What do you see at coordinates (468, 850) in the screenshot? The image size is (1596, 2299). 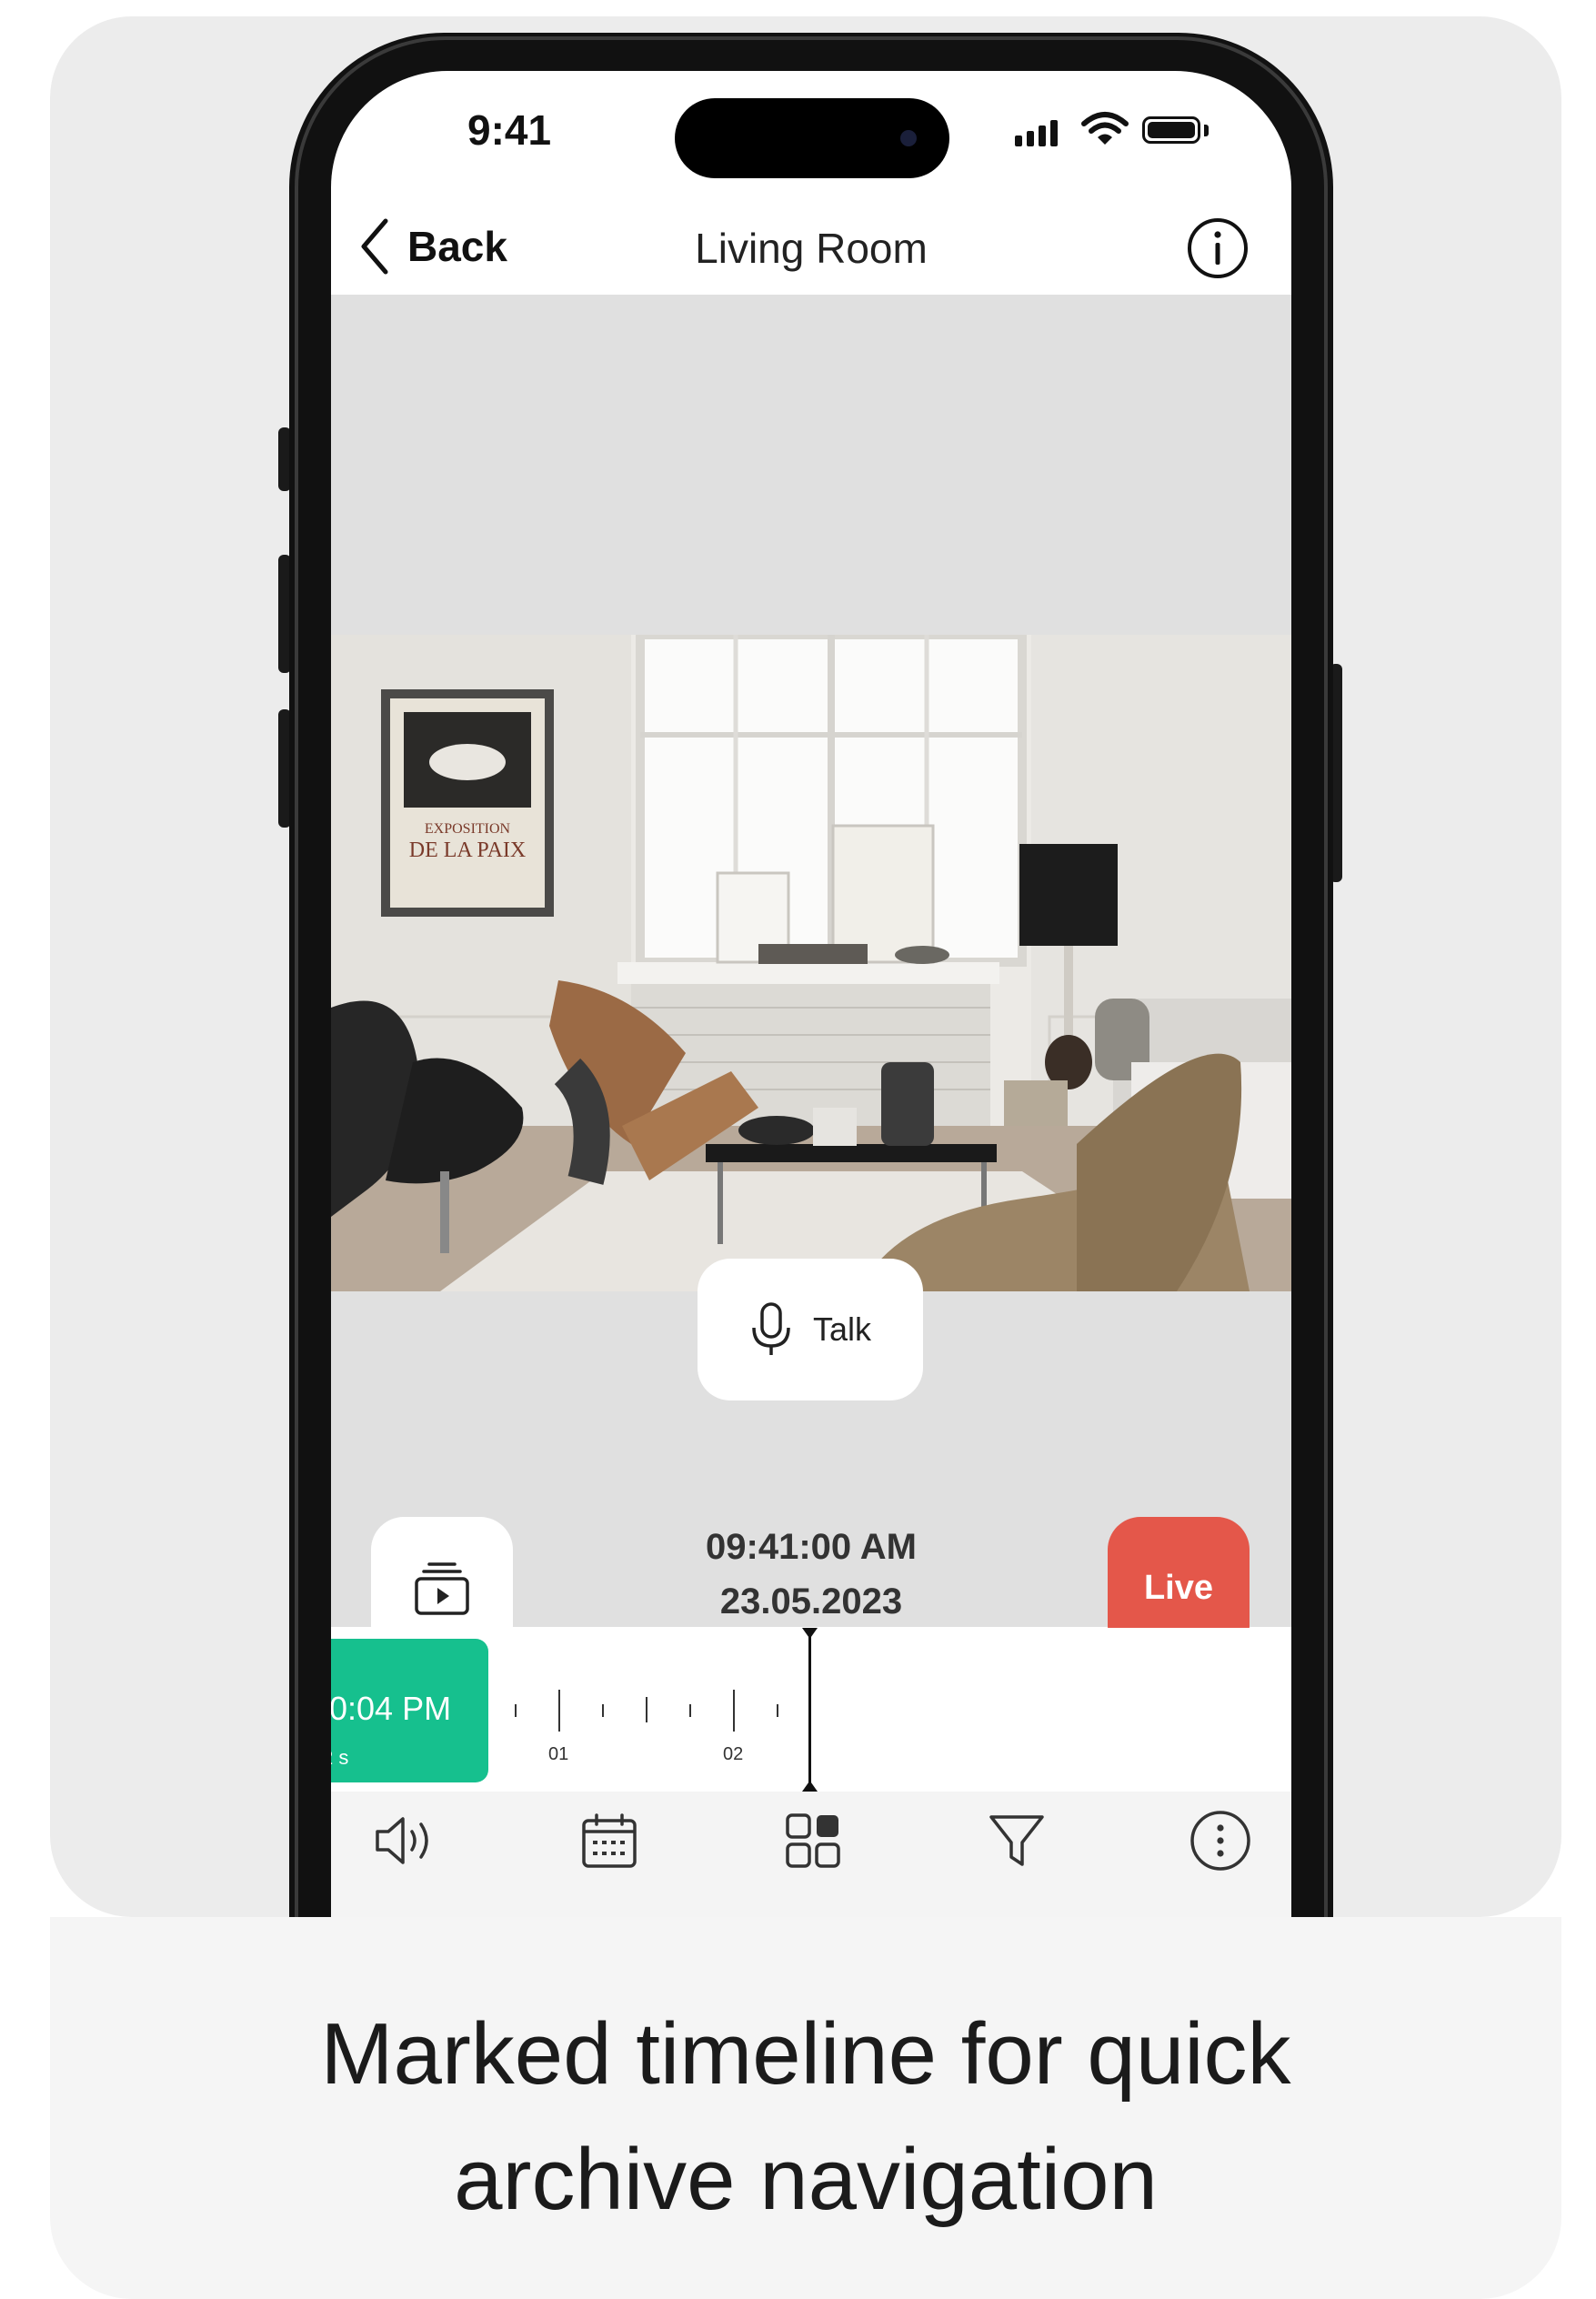 I see `poster-line-2: DE LA PAIX` at bounding box center [468, 850].